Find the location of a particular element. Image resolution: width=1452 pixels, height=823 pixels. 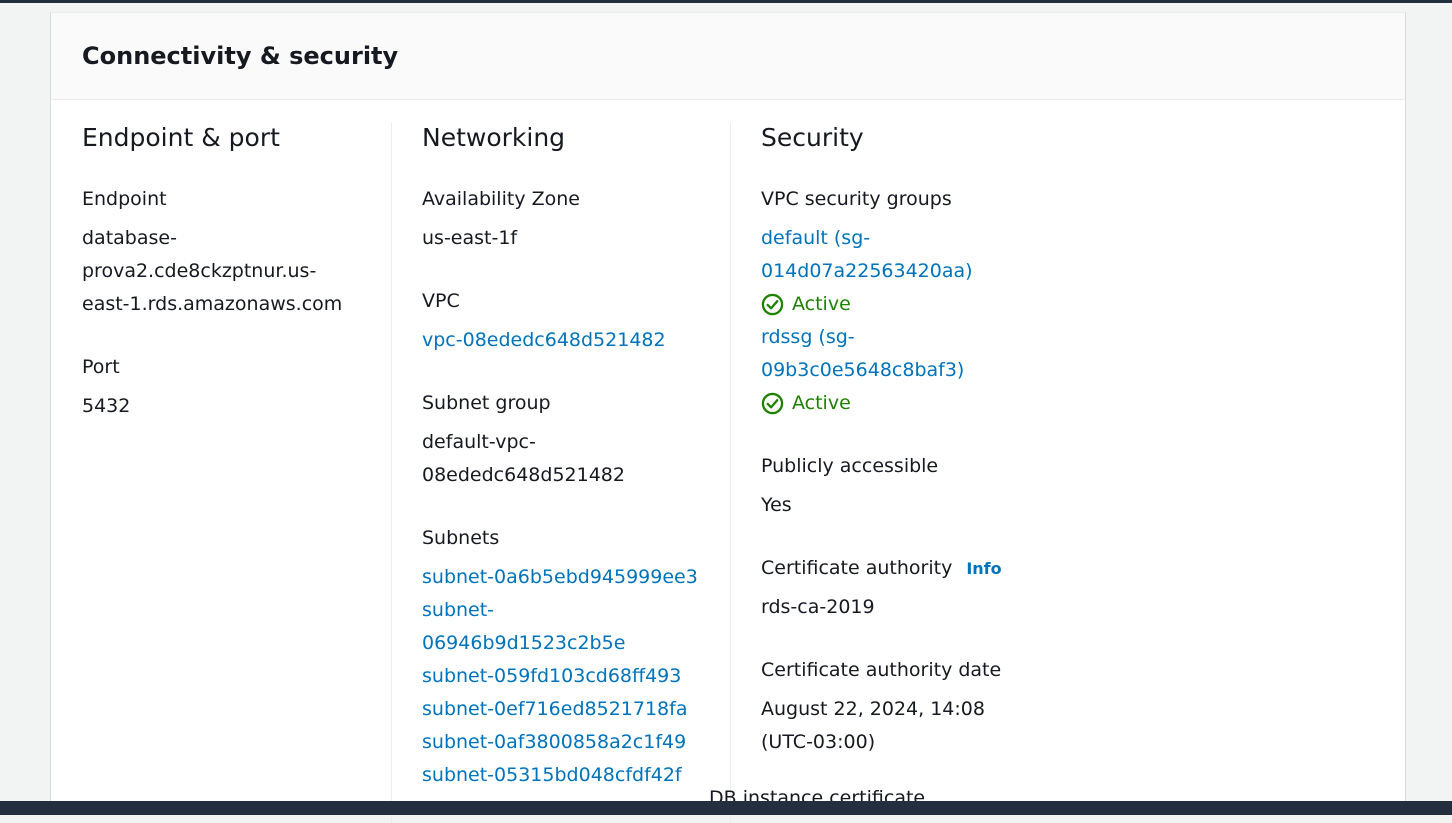

subnet-link: subnet-059fd103cd68ff493 is located at coordinates (576, 676).